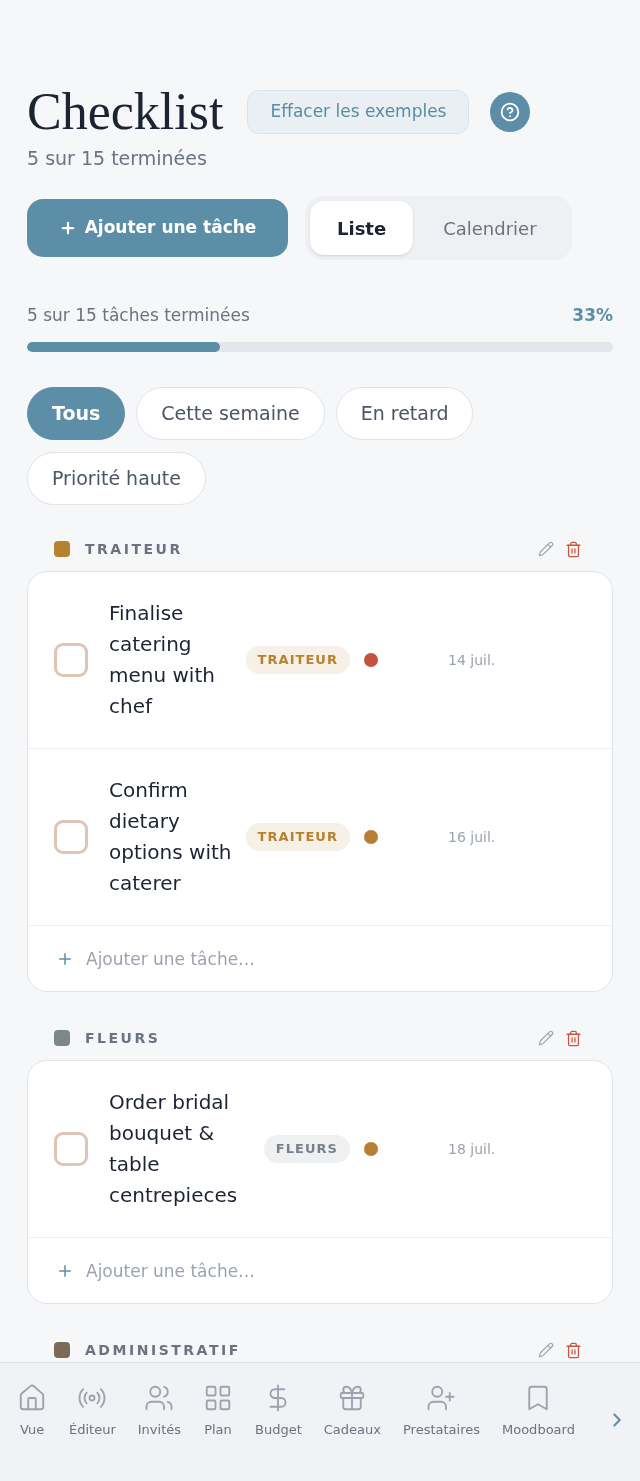 The height and width of the screenshot is (1481, 640). What do you see at coordinates (163, 1350) in the screenshot?
I see `category-title: ADMINISTRATIF` at bounding box center [163, 1350].